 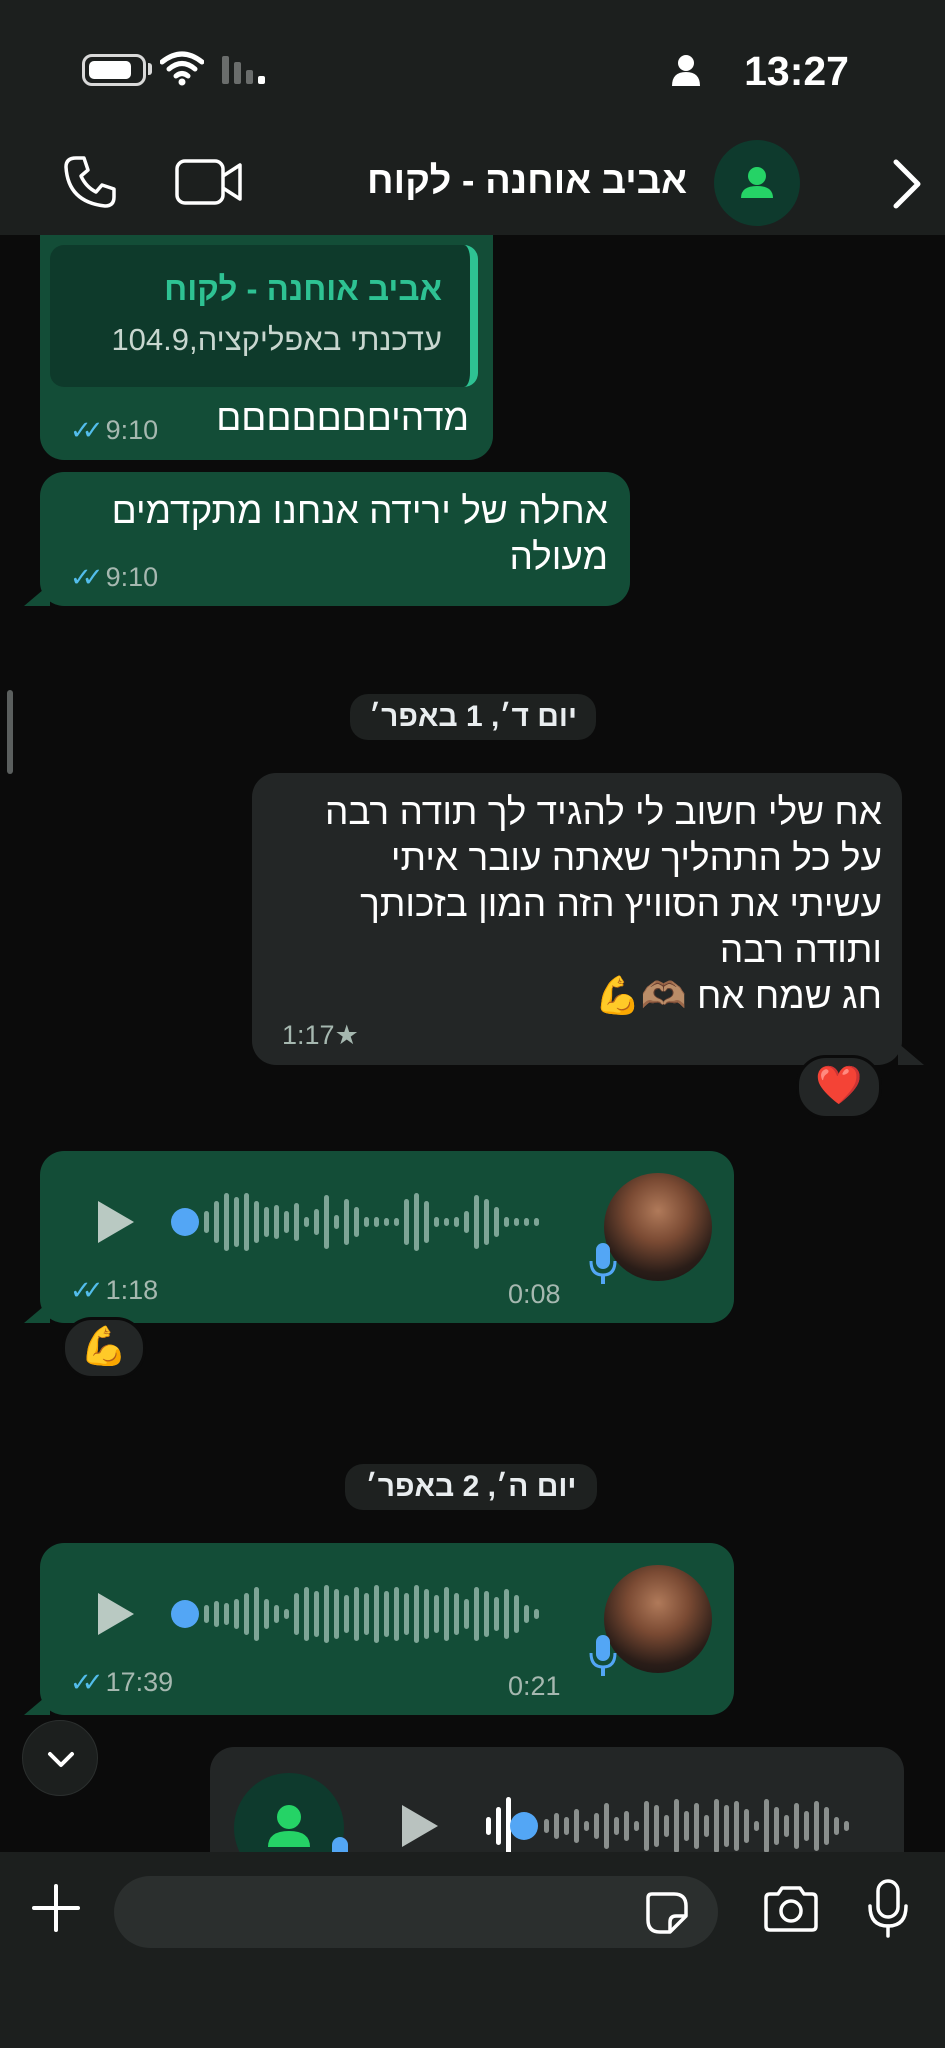 I want to click on message-text-line: אח שלי חשוב לי להגיד לך תודה רבה, so click(x=603, y=811).